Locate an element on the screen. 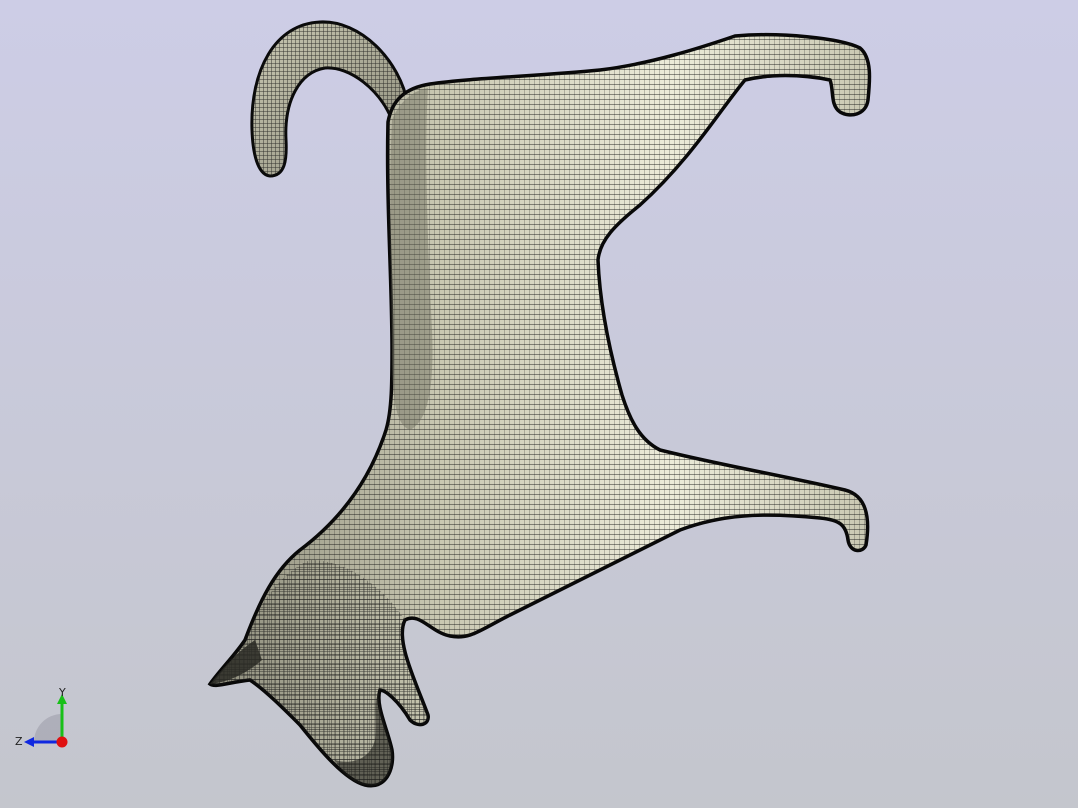 This screenshot has width=1078, height=808. x-axis-dot is located at coordinates (62, 742).